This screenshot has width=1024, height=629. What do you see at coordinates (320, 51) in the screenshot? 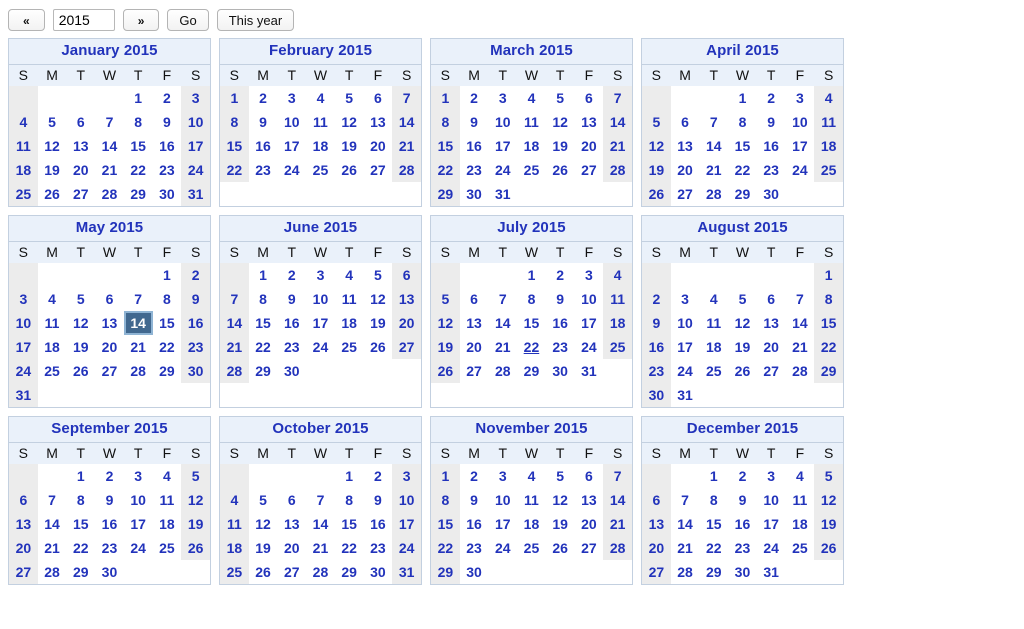
I see `month-title: February 2015` at bounding box center [320, 51].